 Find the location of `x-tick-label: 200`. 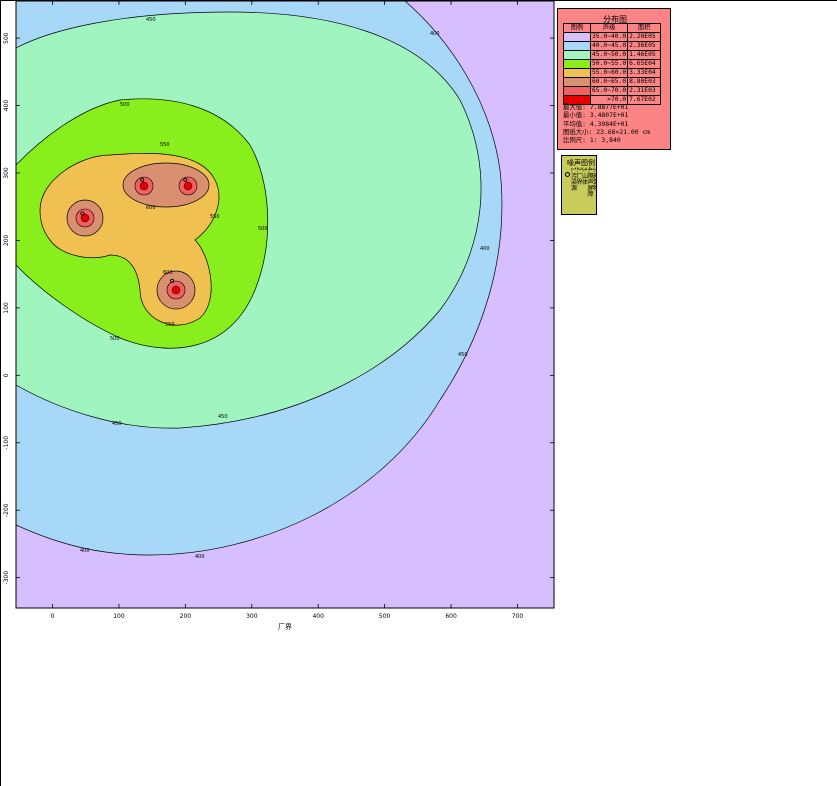

x-tick-label: 200 is located at coordinates (186, 616).